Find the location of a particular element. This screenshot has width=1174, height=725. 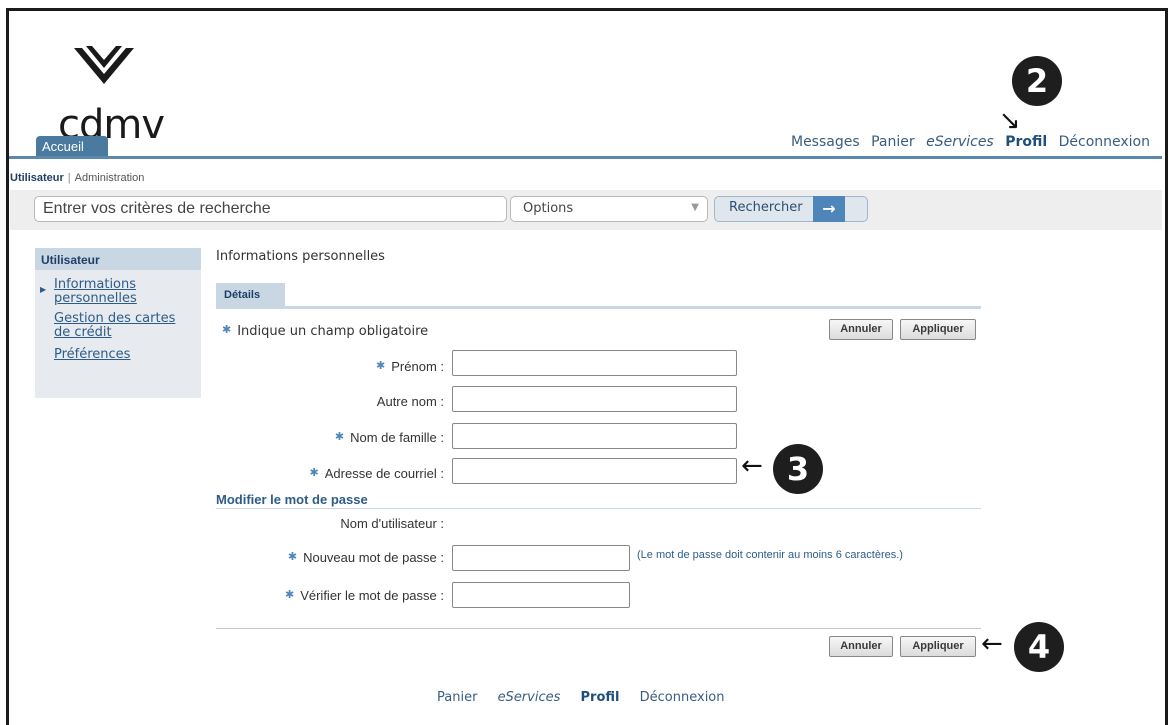

username-label: Nom d'utilisateur : is located at coordinates (392, 523).